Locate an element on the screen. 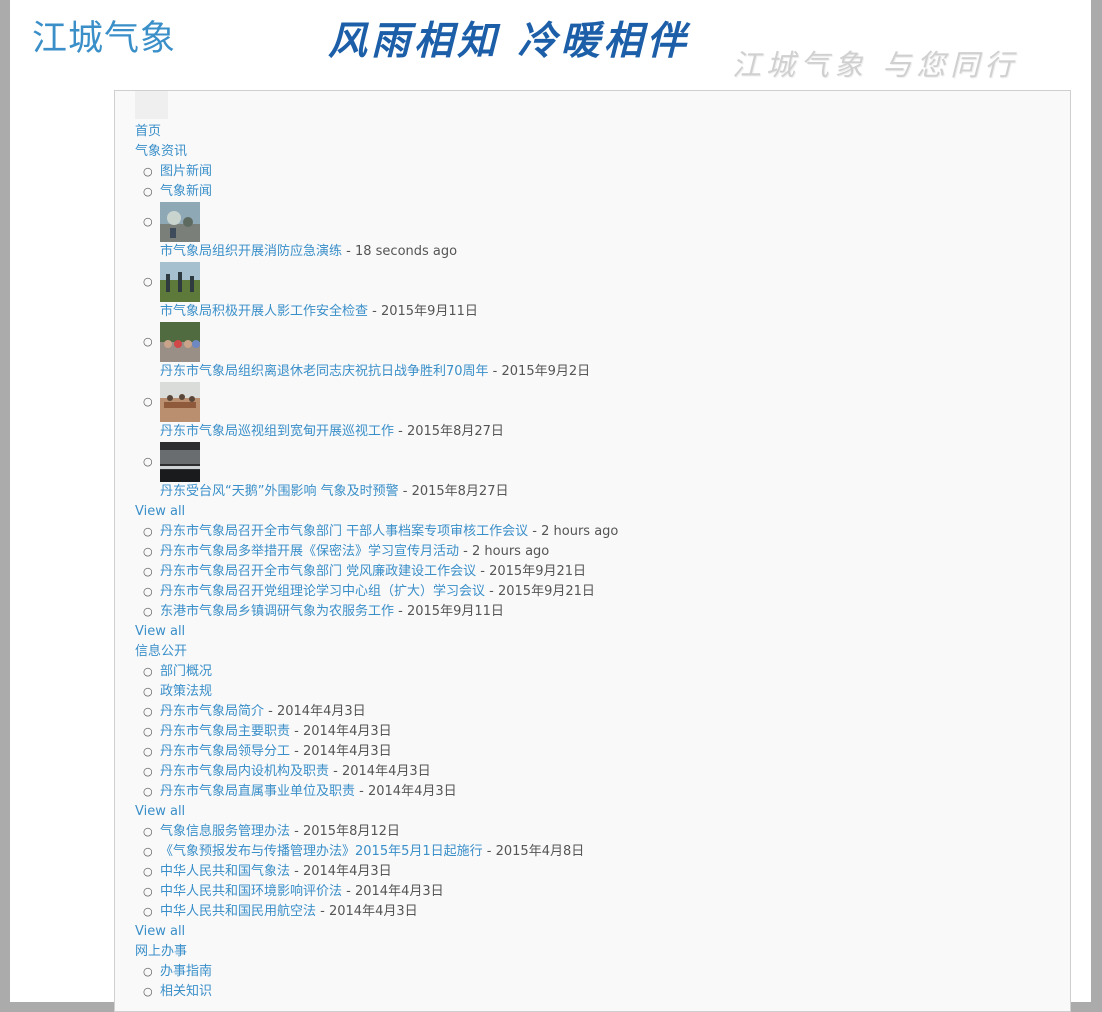  info-list-item: 丹东市气象局领导分工 - 2014年4月3日 is located at coordinates (599, 752).